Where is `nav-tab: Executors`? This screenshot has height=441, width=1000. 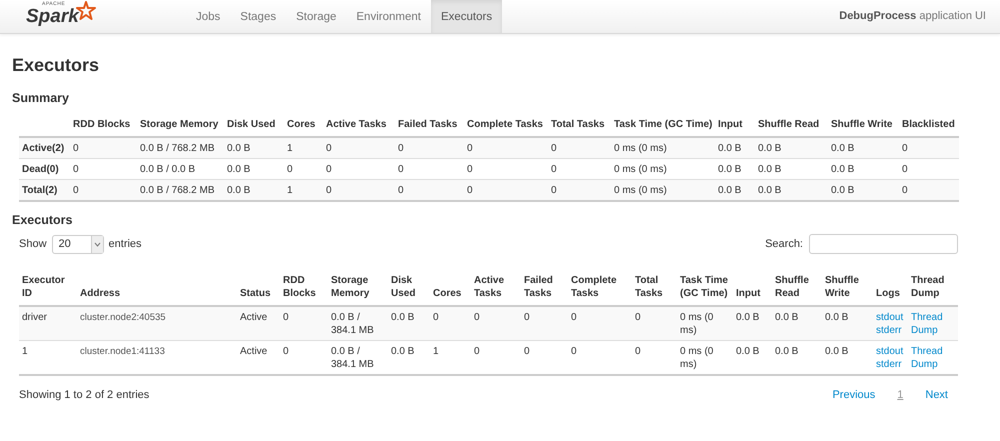
nav-tab: Executors is located at coordinates (466, 16).